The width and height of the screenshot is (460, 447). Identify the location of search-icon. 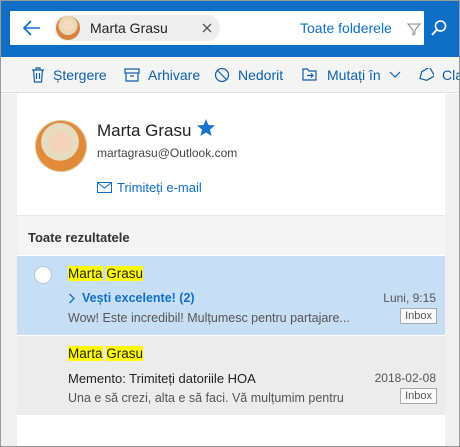
(439, 28).